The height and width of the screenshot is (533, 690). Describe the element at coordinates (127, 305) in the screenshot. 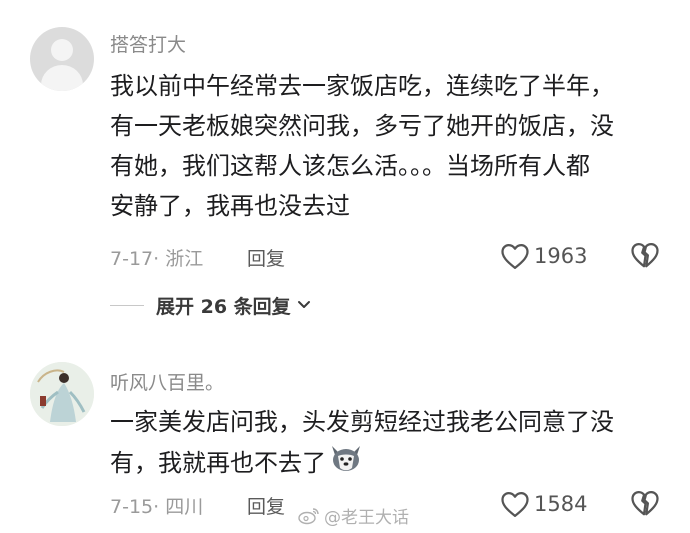

I see `divider-line` at that location.